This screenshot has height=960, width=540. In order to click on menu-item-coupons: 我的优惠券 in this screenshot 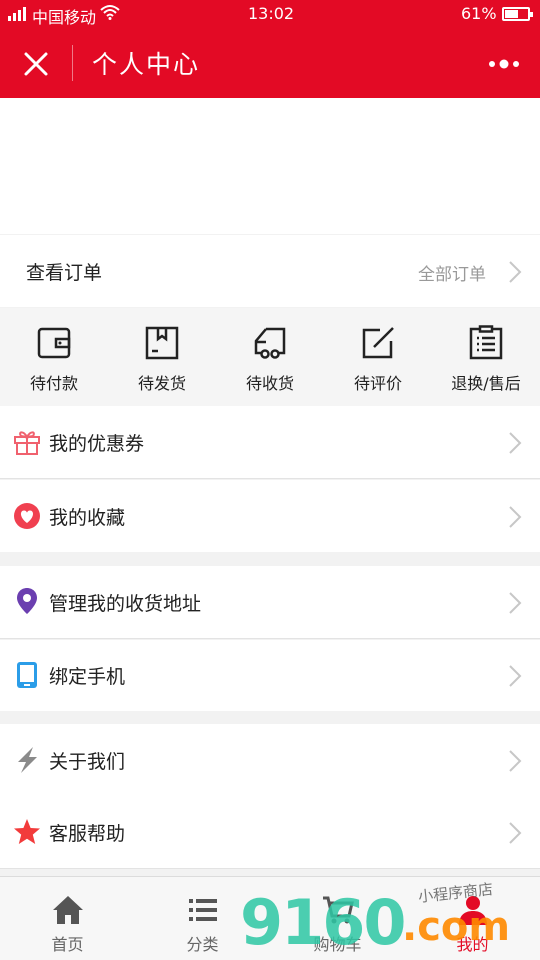, I will do `click(270, 442)`.